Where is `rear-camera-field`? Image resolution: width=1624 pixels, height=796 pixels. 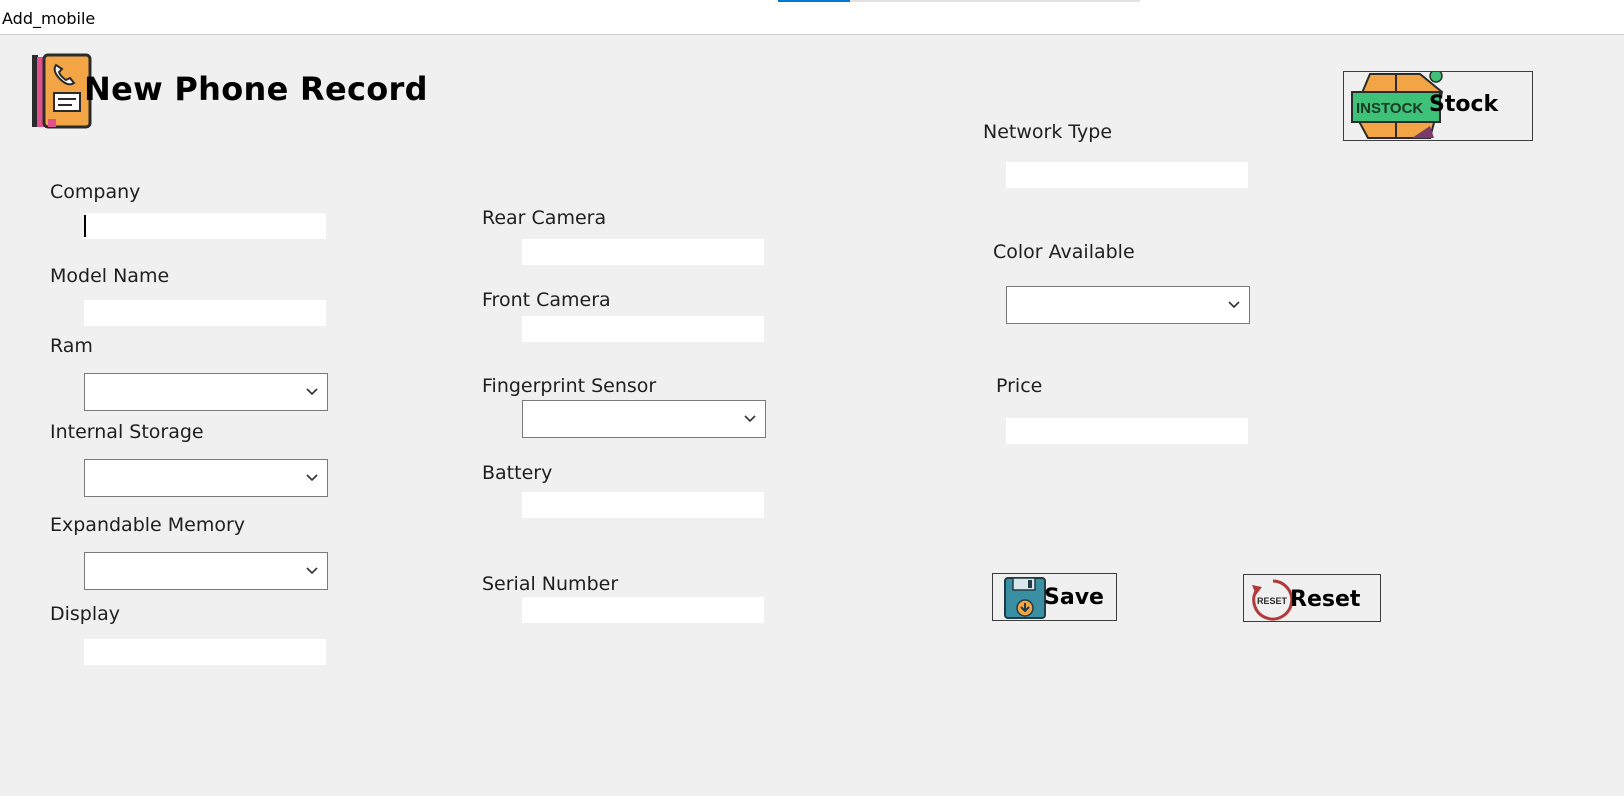
rear-camera-field is located at coordinates (643, 252).